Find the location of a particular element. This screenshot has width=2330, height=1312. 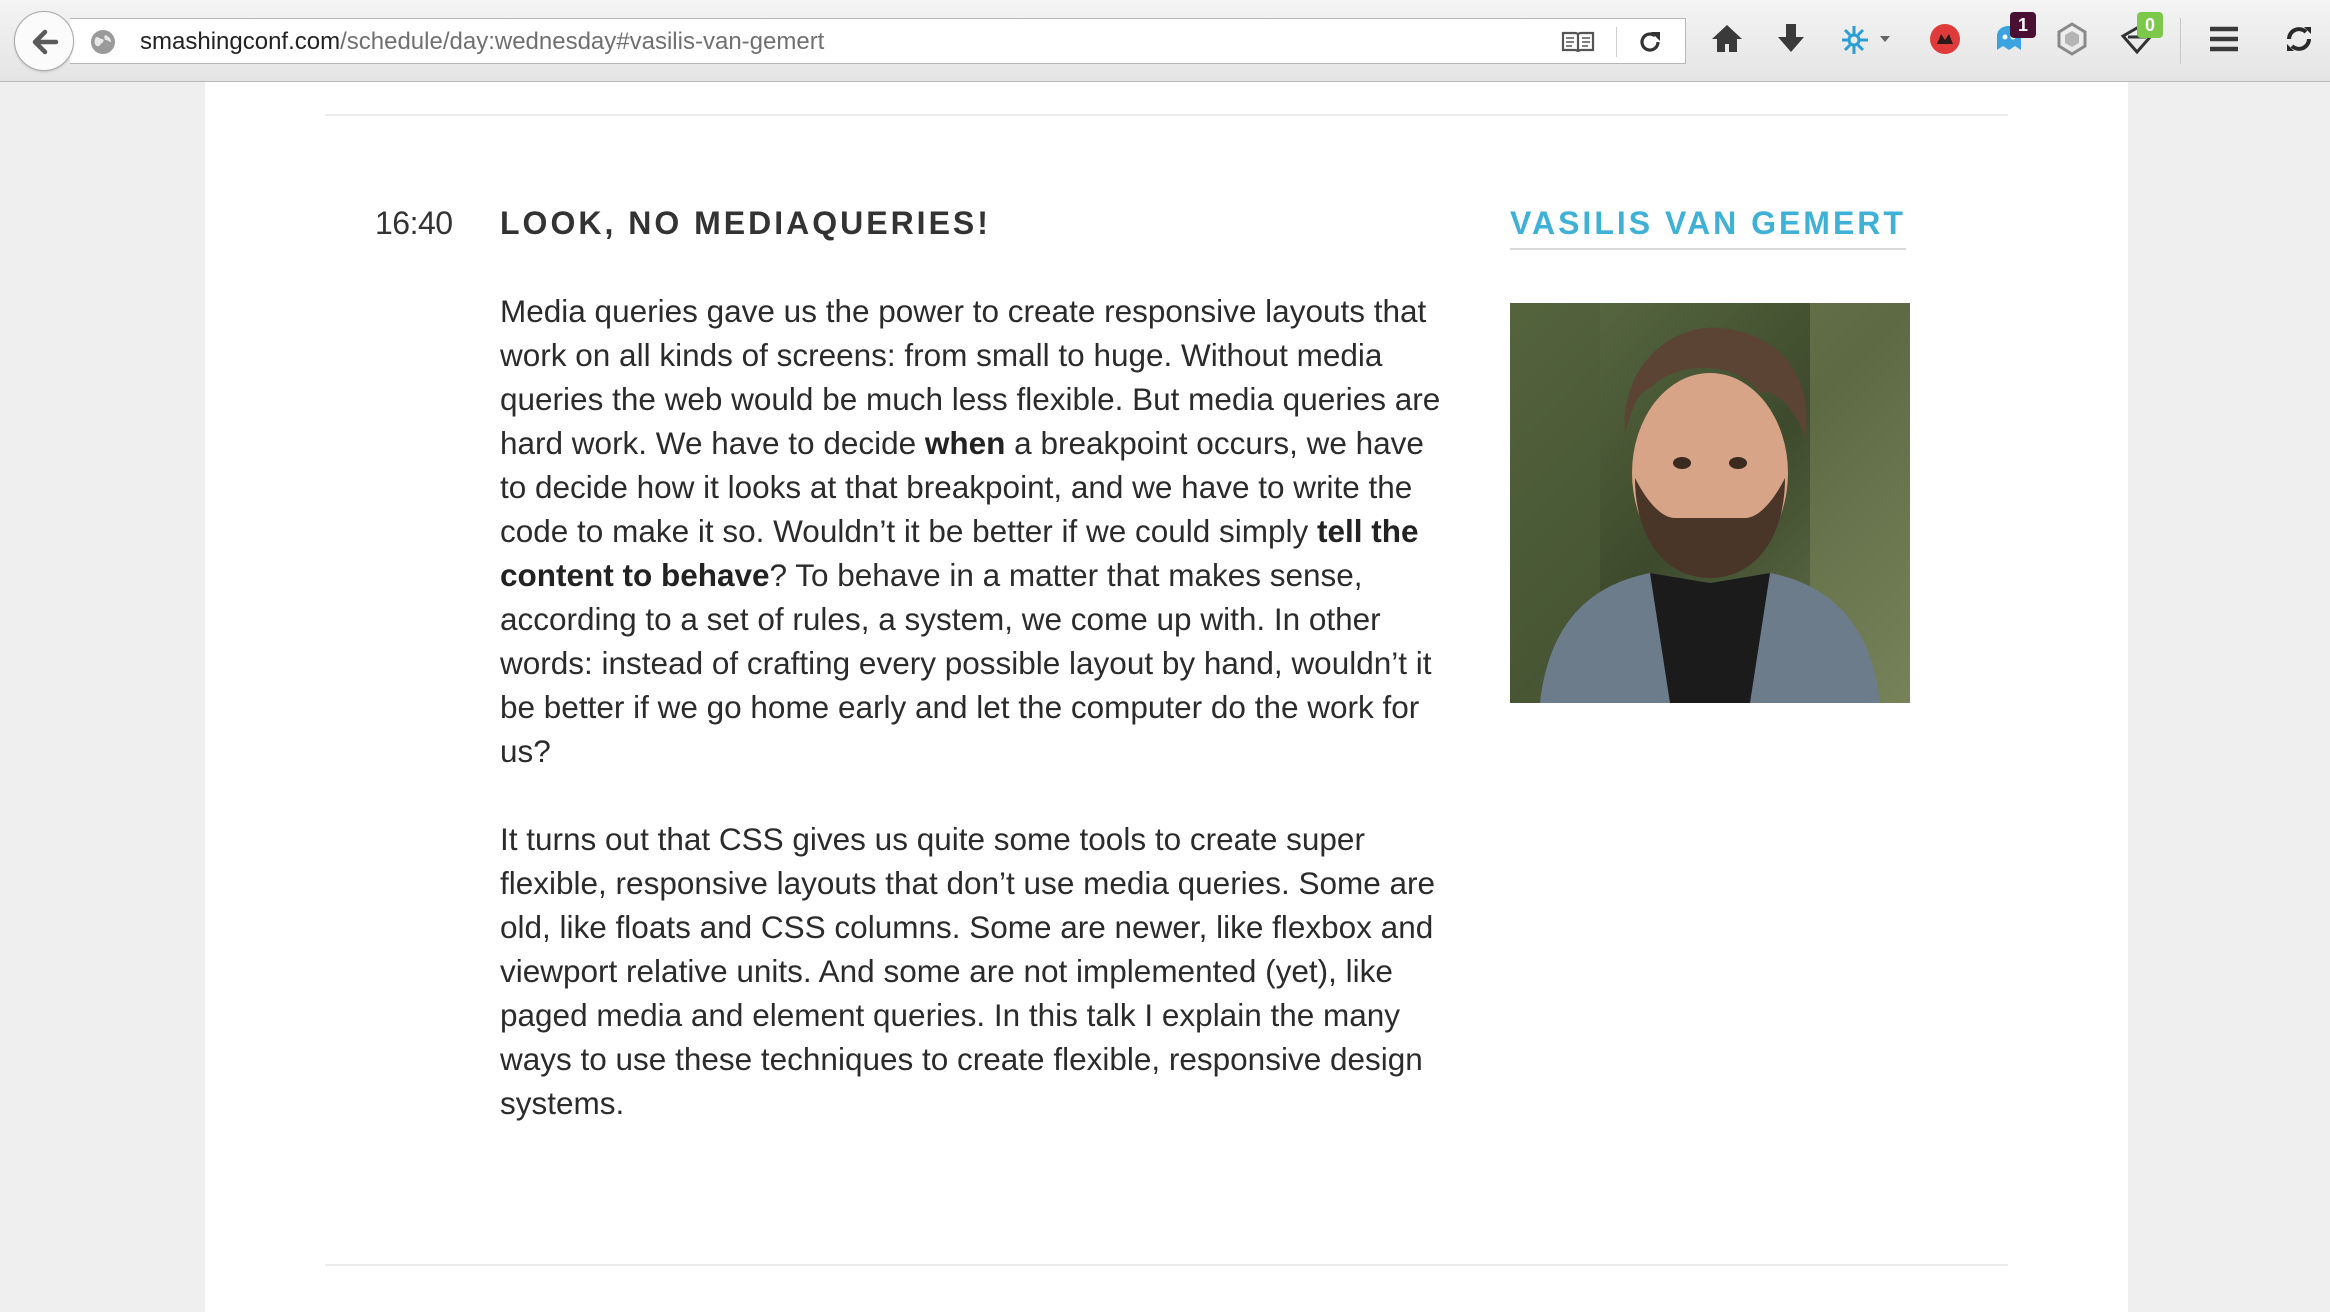

back-button is located at coordinates (44, 41).